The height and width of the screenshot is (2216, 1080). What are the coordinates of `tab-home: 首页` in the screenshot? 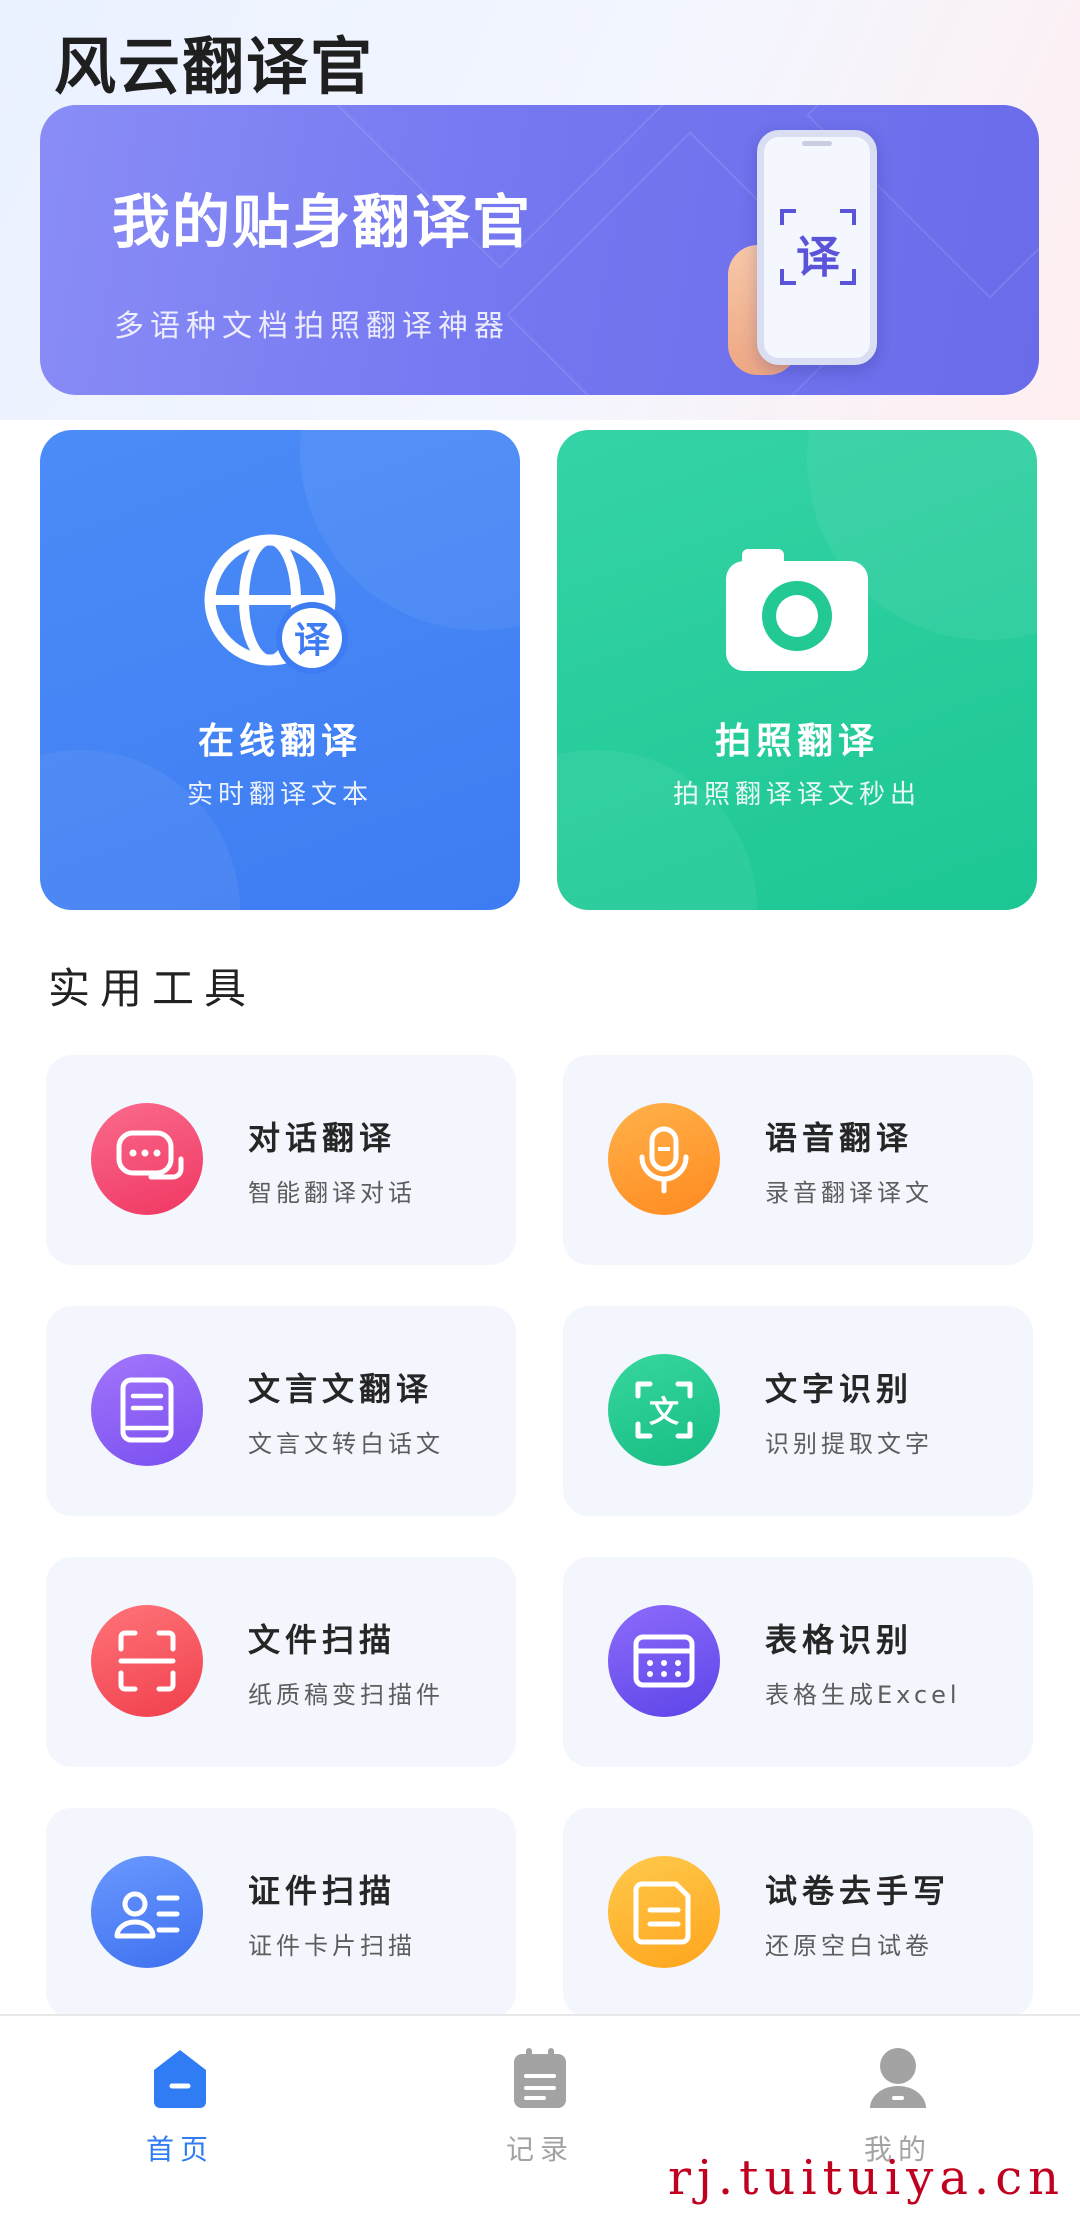 It's located at (180, 2106).